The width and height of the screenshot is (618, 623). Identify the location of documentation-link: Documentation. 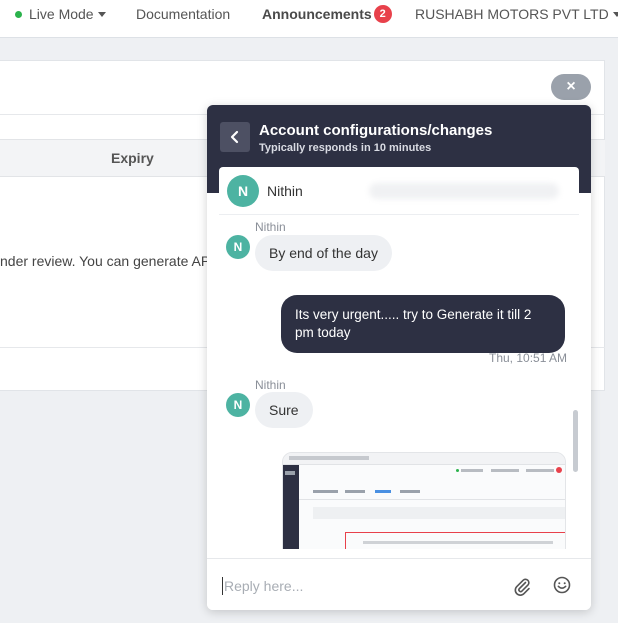
(183, 14).